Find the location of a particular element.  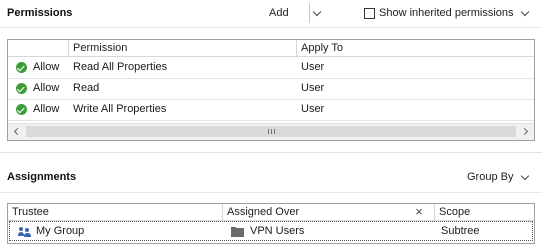

permissions-header-divider is located at coordinates (271, 27).